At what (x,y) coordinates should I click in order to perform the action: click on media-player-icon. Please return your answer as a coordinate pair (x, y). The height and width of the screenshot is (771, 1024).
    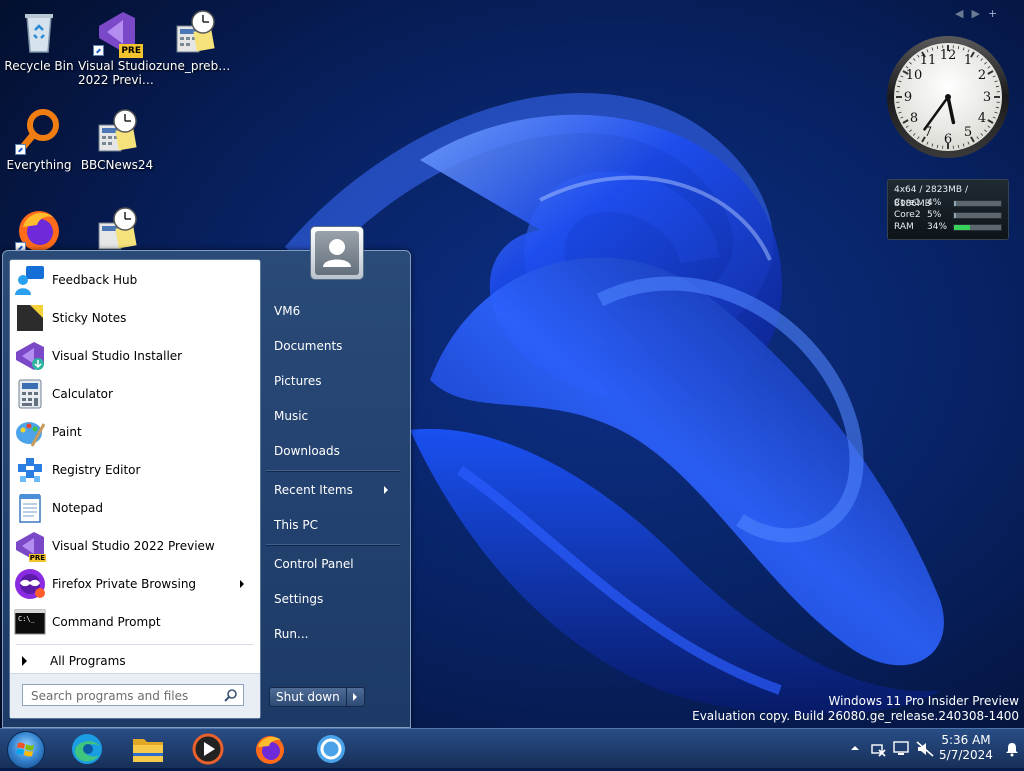
    Looking at the image, I should click on (208, 749).